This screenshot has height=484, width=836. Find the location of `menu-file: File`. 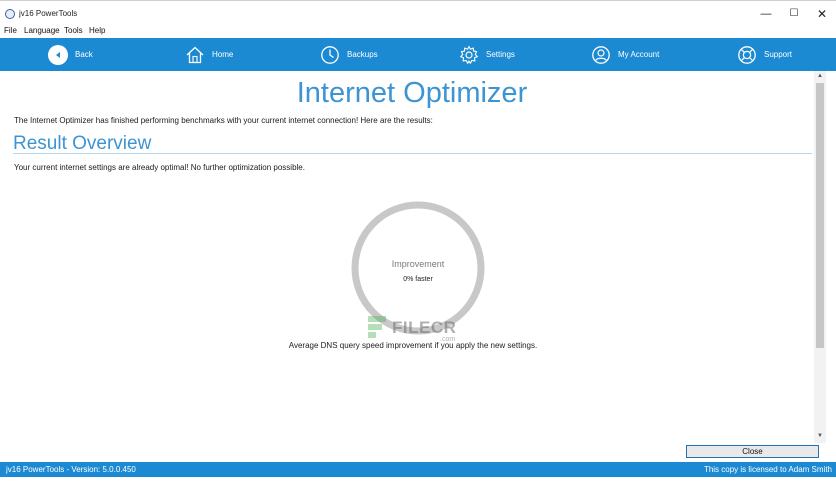

menu-file: File is located at coordinates (10, 30).